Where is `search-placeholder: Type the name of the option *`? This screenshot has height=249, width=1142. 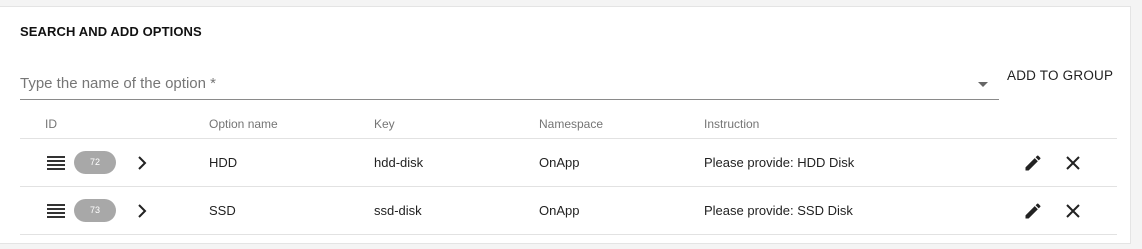 search-placeholder: Type the name of the option * is located at coordinates (118, 83).